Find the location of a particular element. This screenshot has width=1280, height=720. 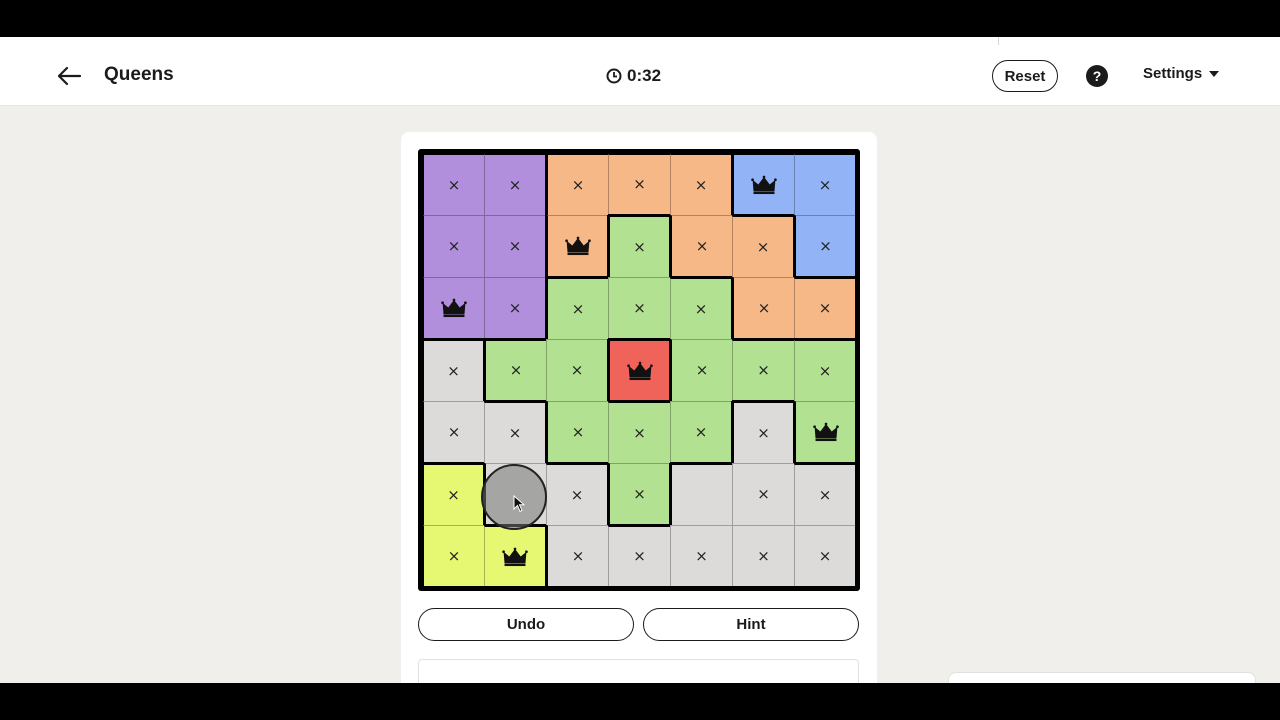

back-arrow-icon is located at coordinates (69, 76).